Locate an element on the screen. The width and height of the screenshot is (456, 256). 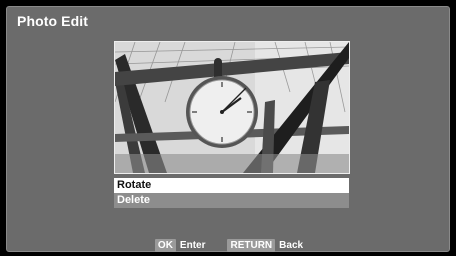
photo-edit-menu: Rotate Delete is located at coordinates (231, 193).